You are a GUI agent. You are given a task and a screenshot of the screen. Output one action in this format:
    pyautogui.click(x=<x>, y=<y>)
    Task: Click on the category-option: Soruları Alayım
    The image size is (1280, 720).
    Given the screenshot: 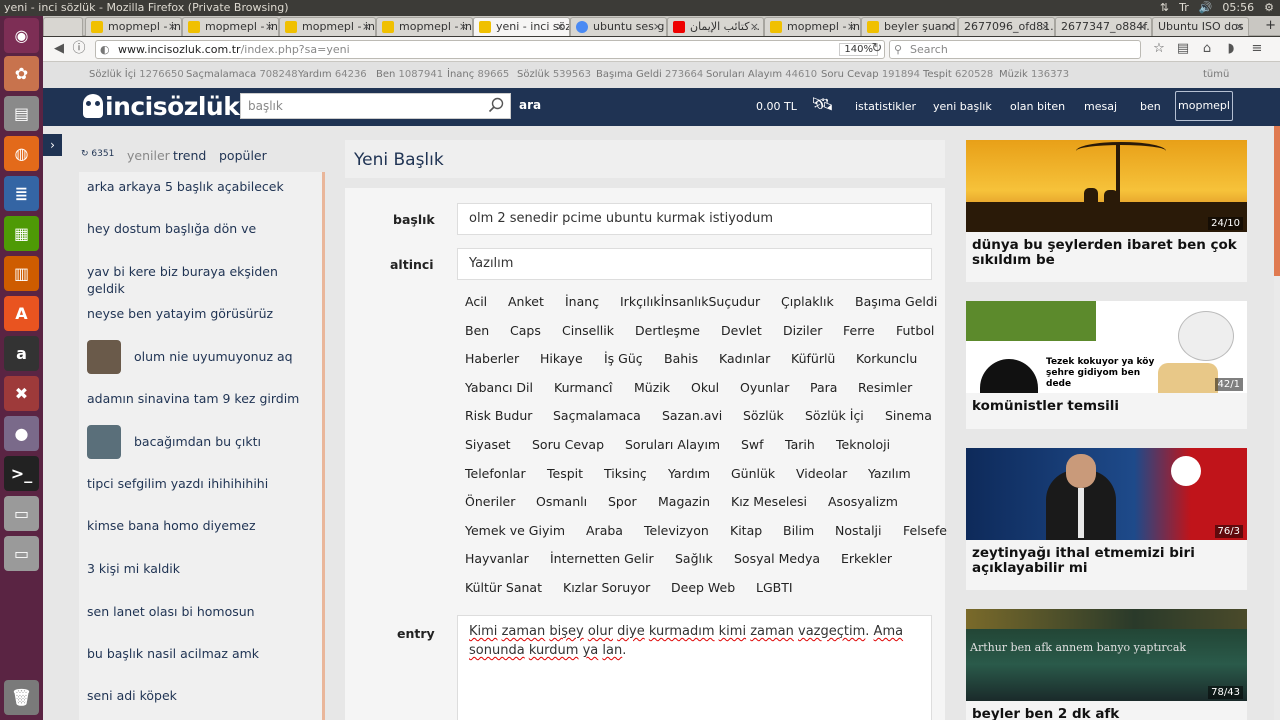 What is the action you would take?
    pyautogui.click(x=672, y=444)
    